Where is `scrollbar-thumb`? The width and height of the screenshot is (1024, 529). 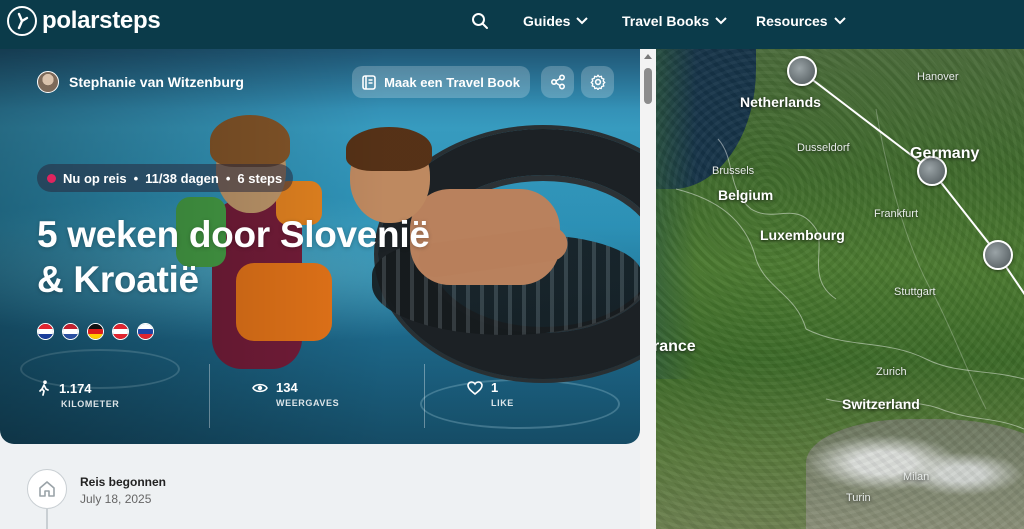
scrollbar-thumb is located at coordinates (648, 86).